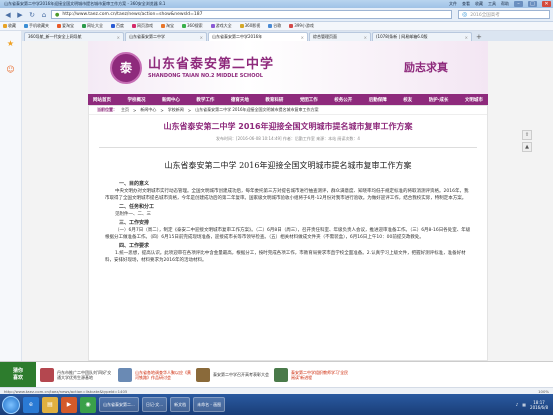  Describe the element at coordinates (527, 147) in the screenshot. I see `back-to-top-icon: ▲` at that location.